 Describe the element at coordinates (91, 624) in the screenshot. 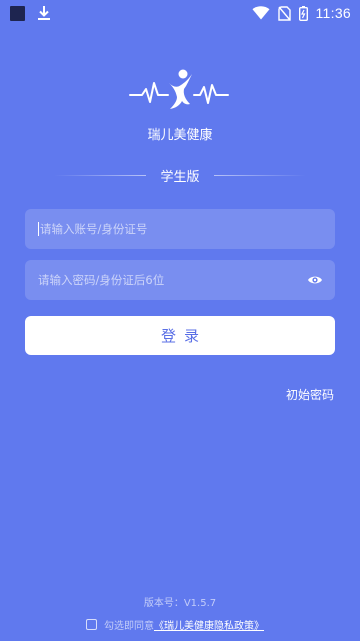

I see `agree-checkbox` at that location.